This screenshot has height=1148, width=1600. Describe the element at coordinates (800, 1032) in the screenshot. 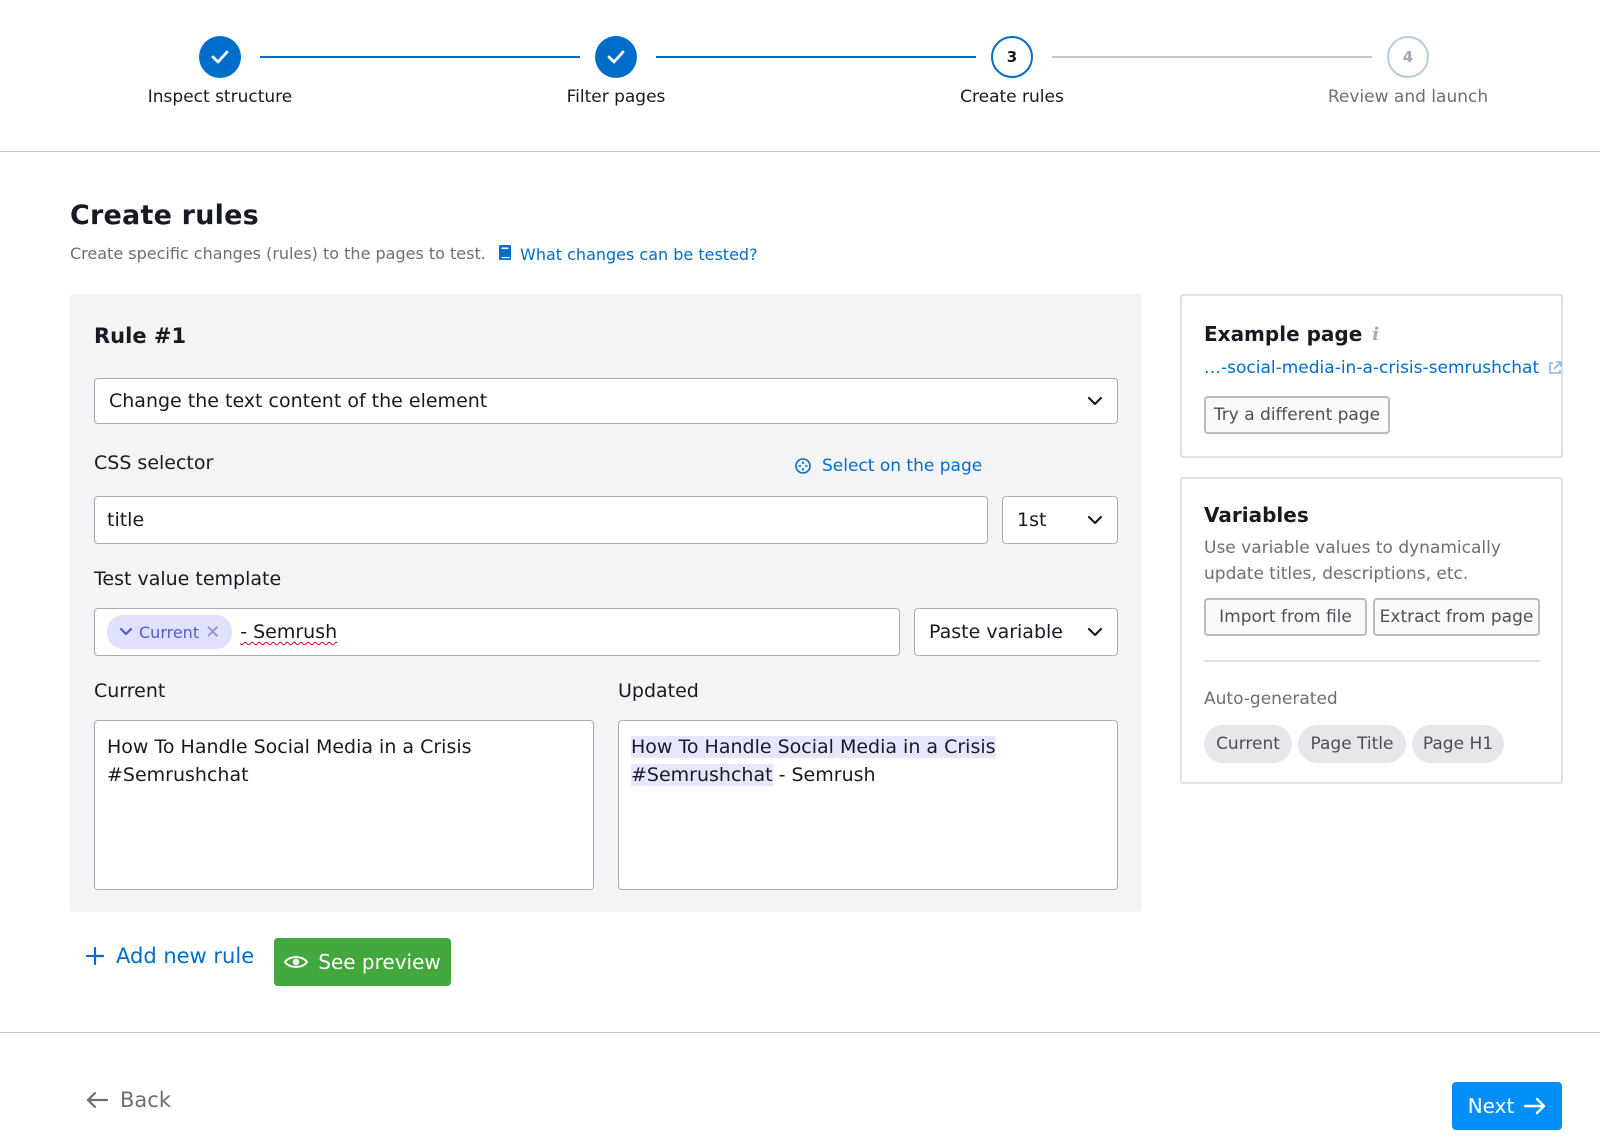

I see `footer-divider` at that location.